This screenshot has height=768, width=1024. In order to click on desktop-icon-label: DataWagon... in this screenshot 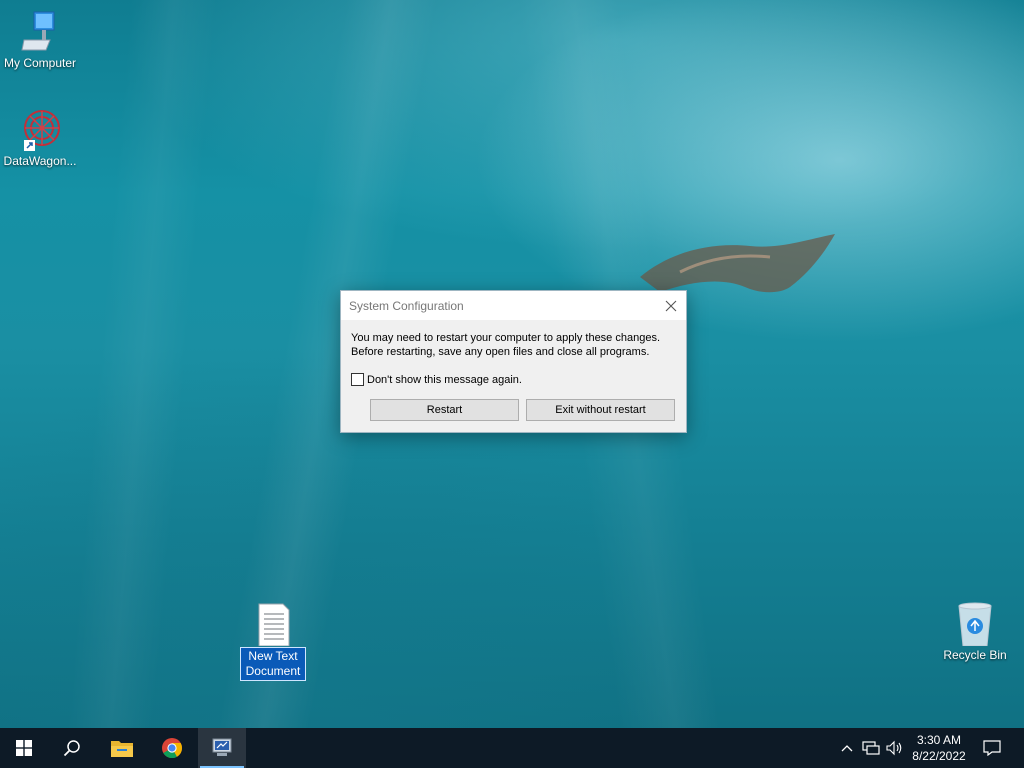, I will do `click(40, 161)`.